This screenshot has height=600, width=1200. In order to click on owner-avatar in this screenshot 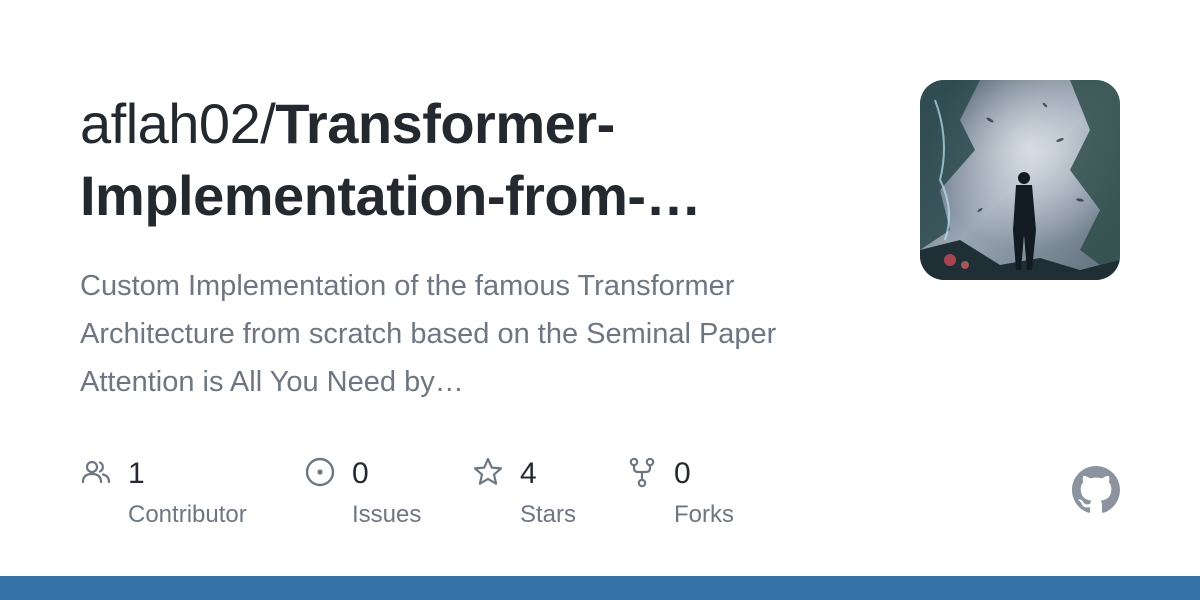, I will do `click(1020, 180)`.